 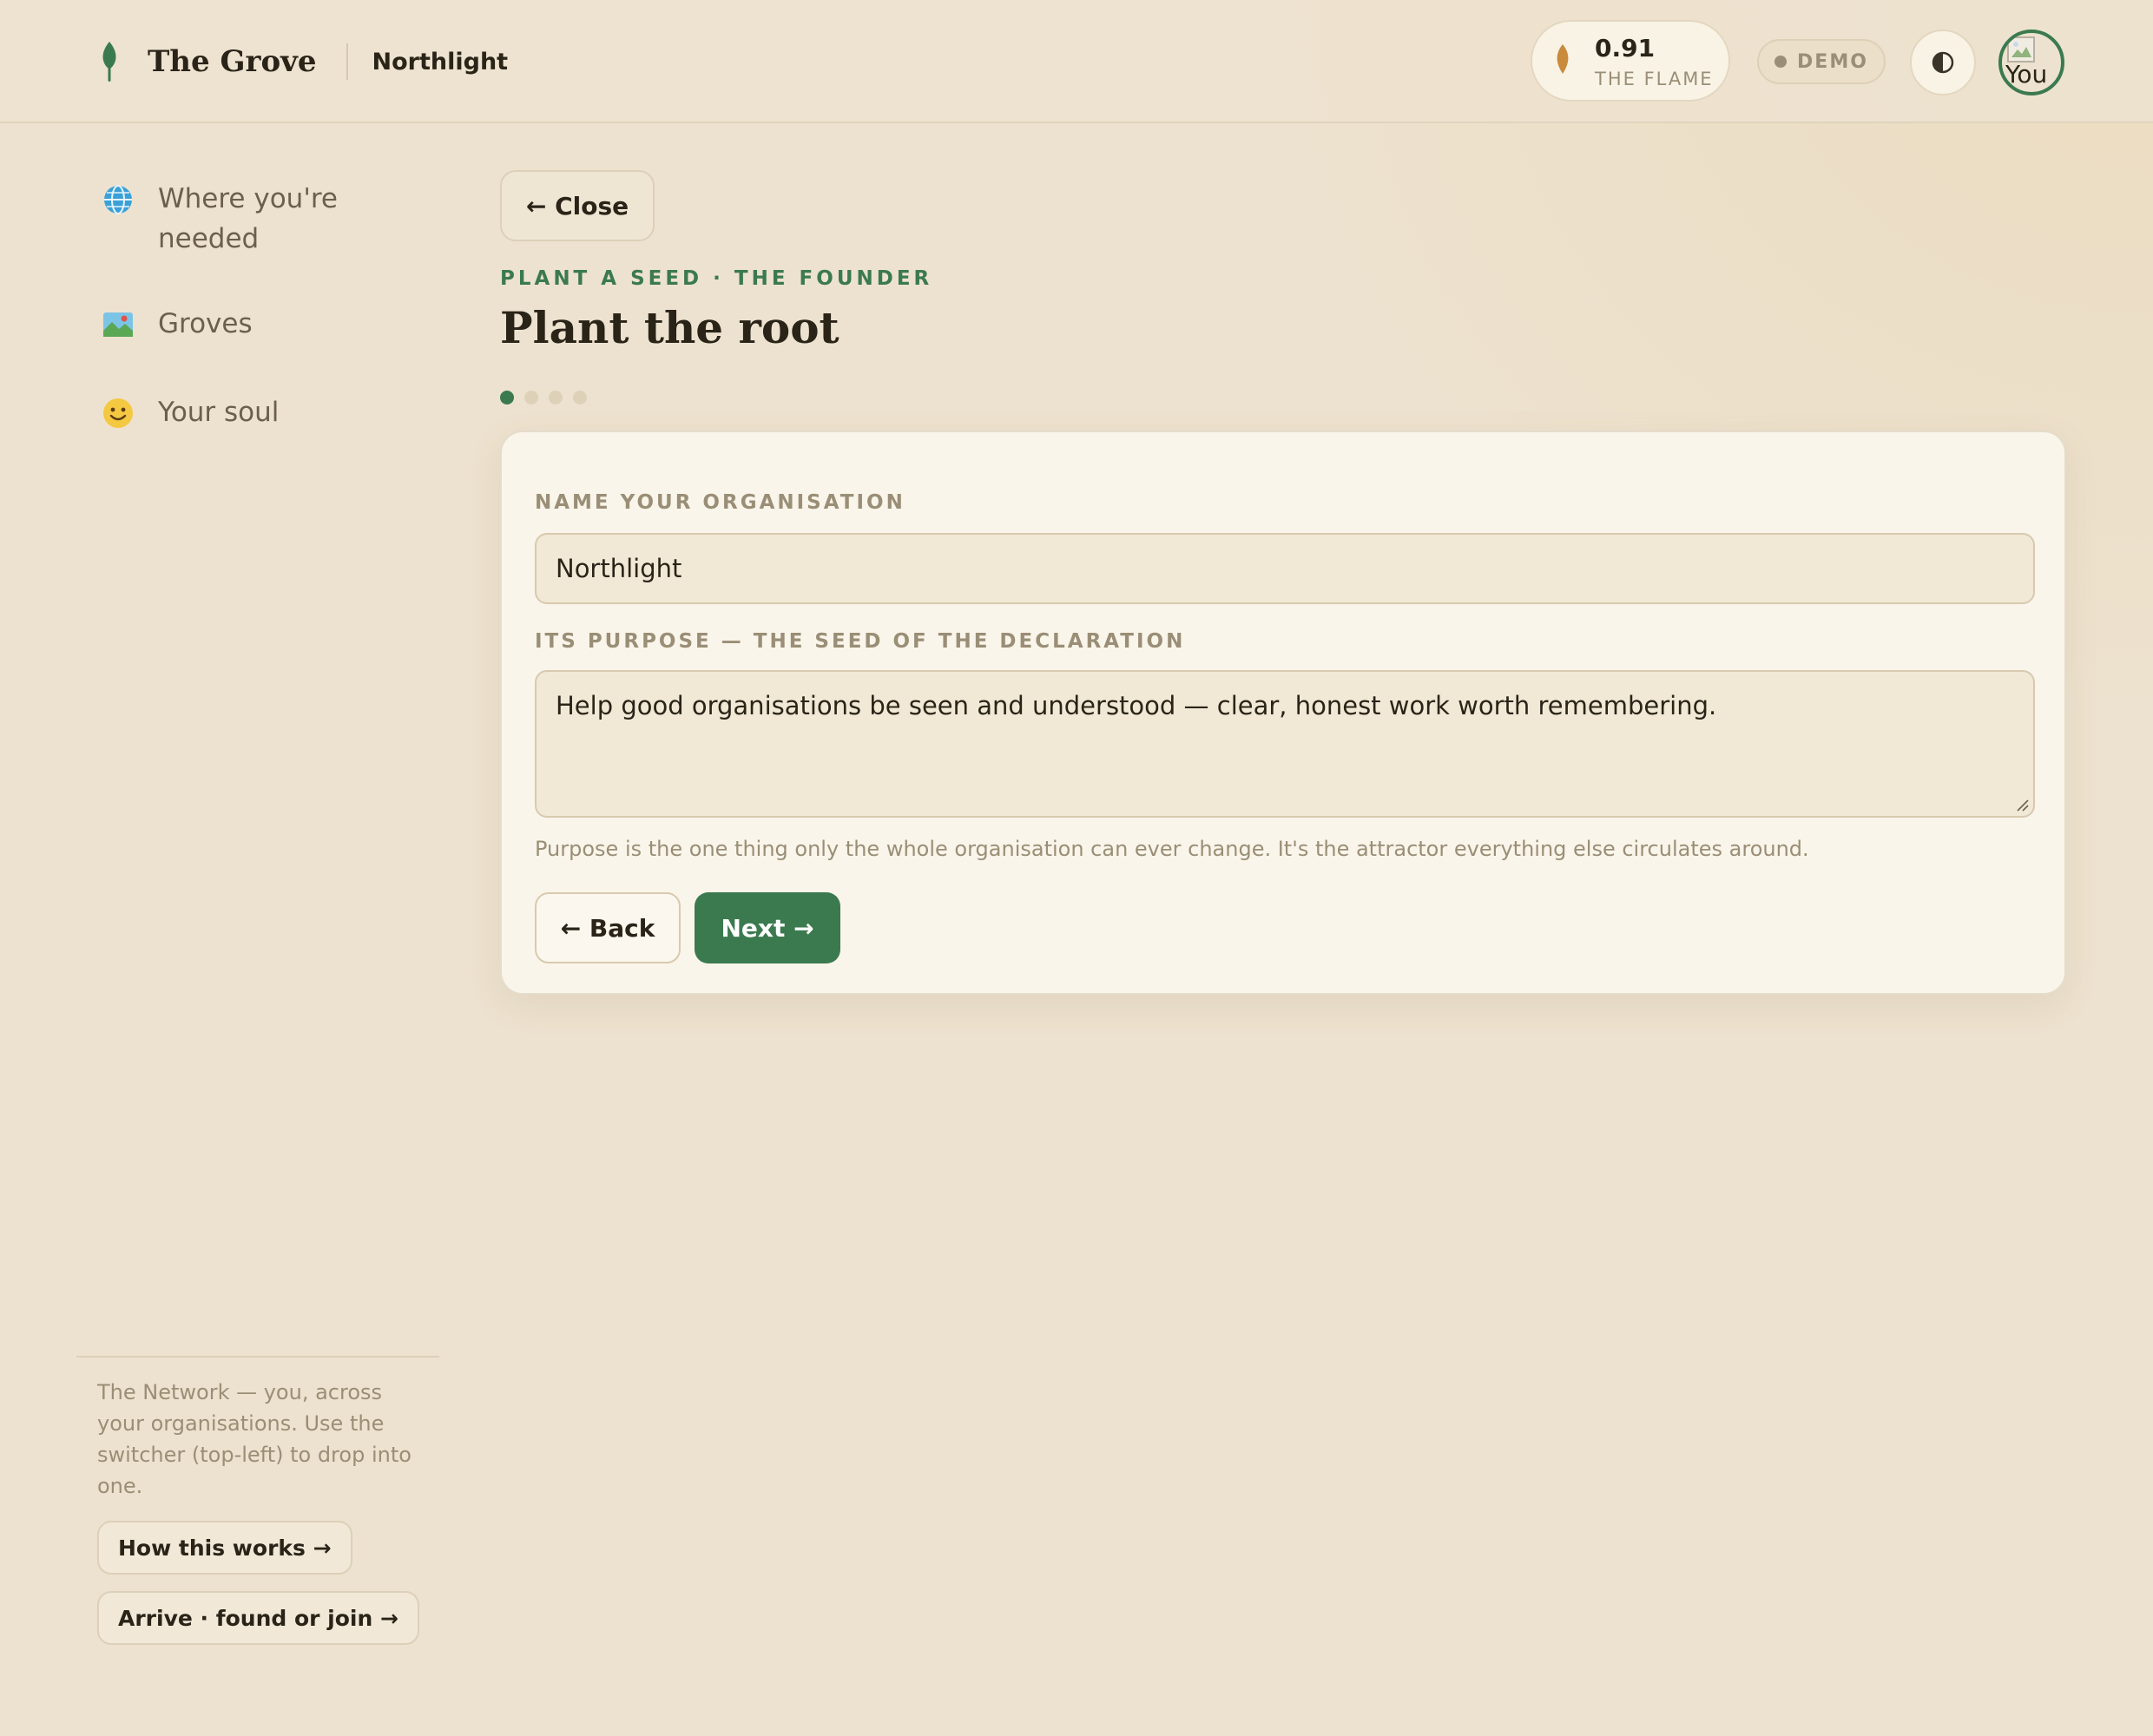 What do you see at coordinates (118, 324) in the screenshot?
I see `map-icon` at bounding box center [118, 324].